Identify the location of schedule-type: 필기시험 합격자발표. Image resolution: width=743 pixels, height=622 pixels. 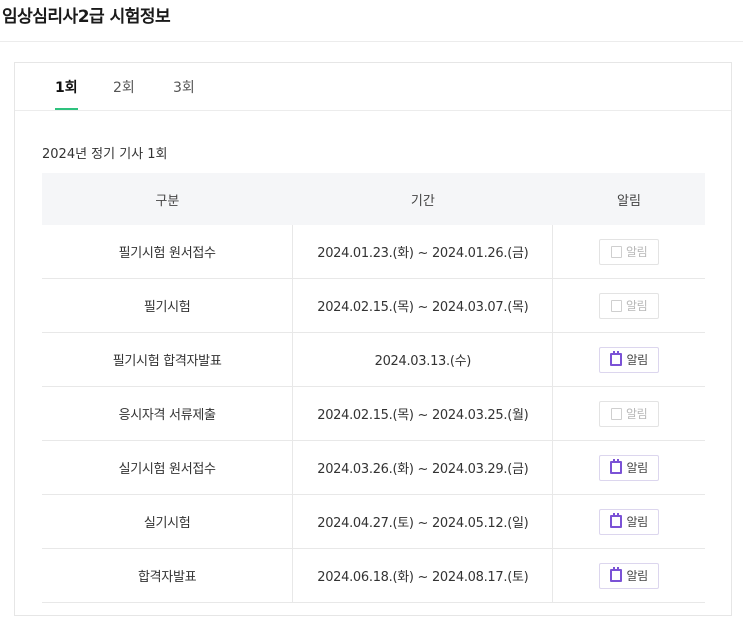
(167, 359).